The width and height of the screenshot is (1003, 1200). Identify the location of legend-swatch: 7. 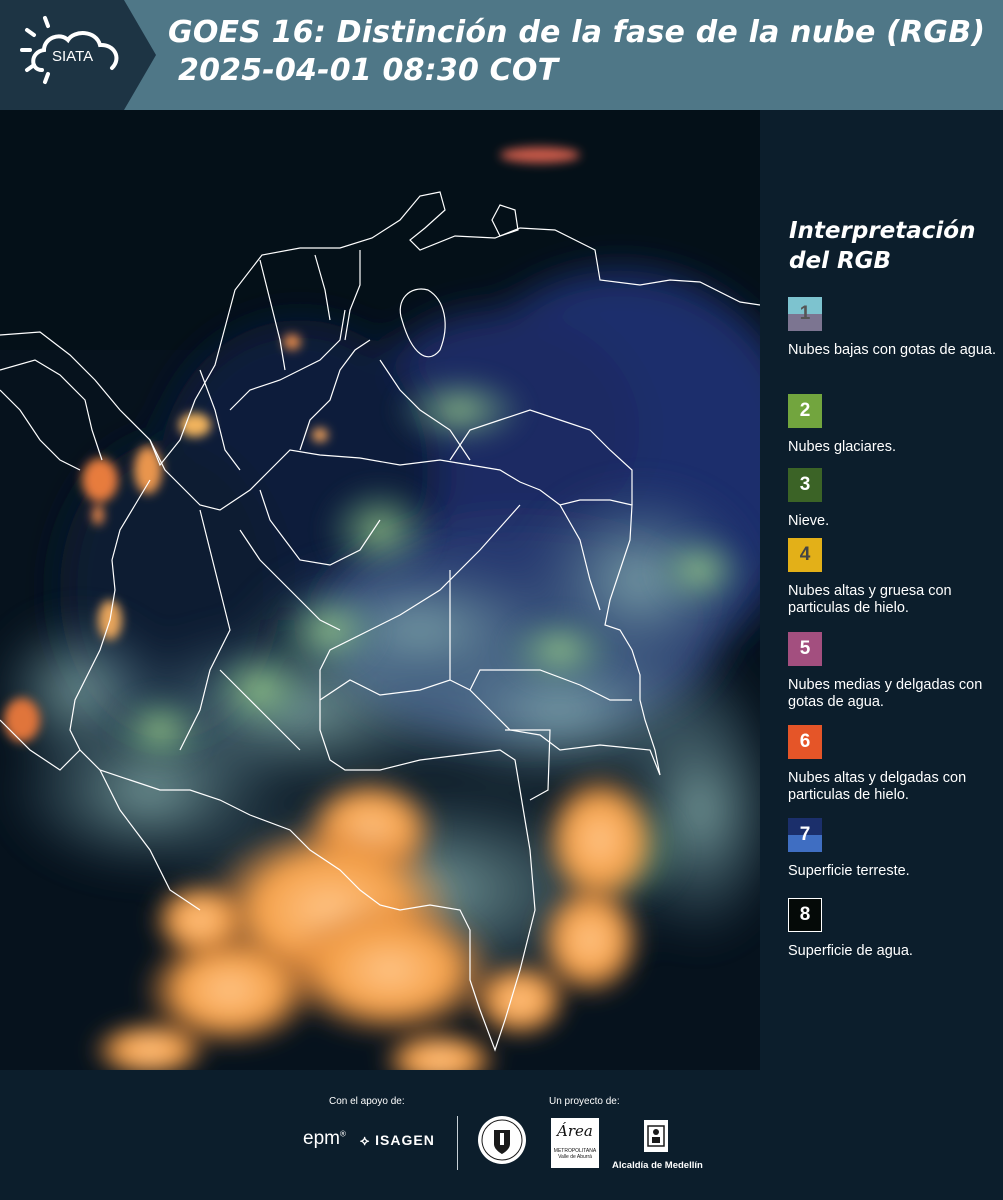
(805, 835).